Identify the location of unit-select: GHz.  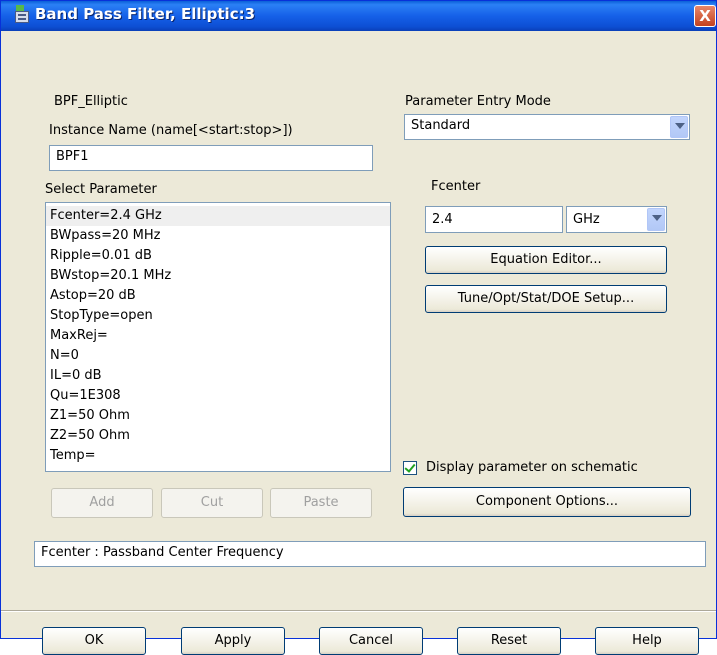
(616, 219).